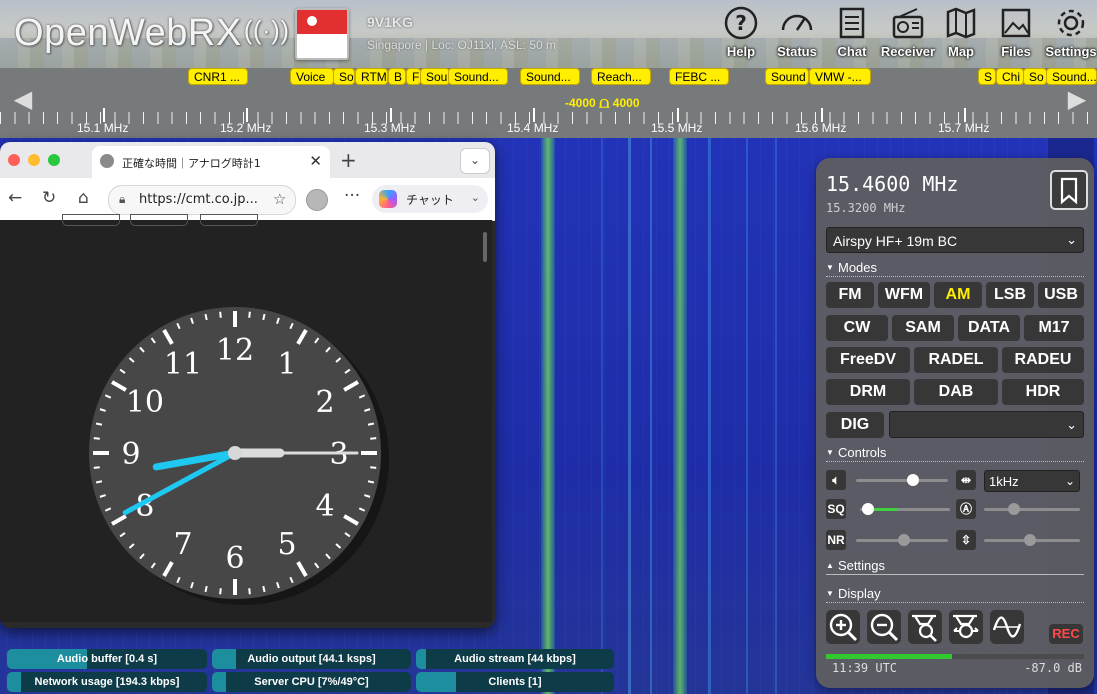 This screenshot has width=1097, height=694. Describe the element at coordinates (312, 76) in the screenshot. I see `bookmark-tag: Voice` at that location.